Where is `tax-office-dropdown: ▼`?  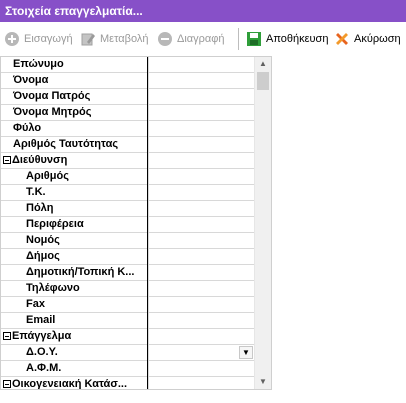 tax-office-dropdown: ▼ is located at coordinates (201, 353).